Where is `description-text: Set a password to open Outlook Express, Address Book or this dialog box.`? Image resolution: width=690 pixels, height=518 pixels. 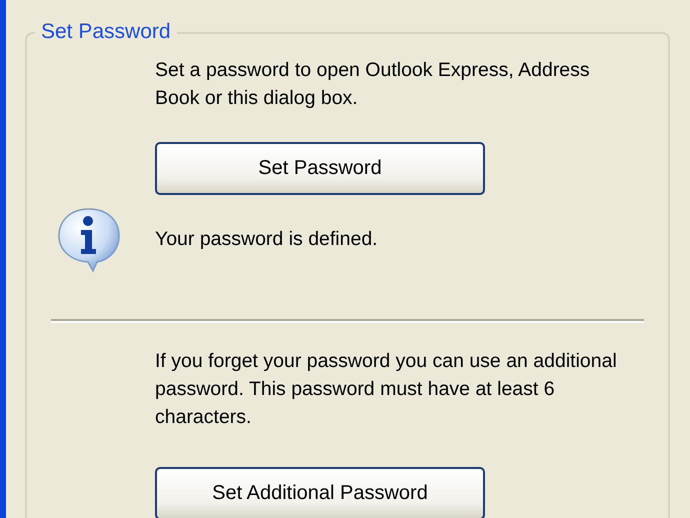 description-text: Set a password to open Outlook Express, Address Book or this dialog box. is located at coordinates (373, 84).